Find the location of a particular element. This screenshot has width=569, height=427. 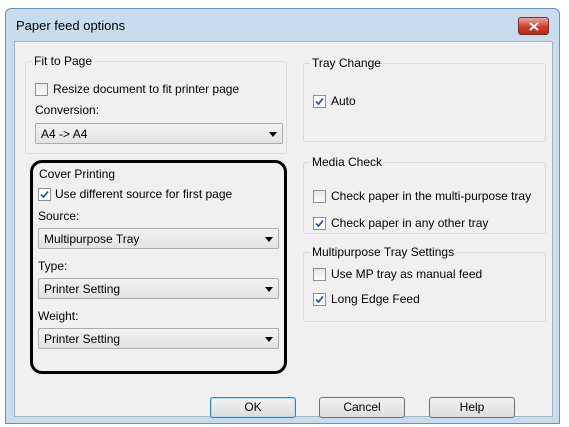

check-other-tray-checkbox is located at coordinates (319, 223).